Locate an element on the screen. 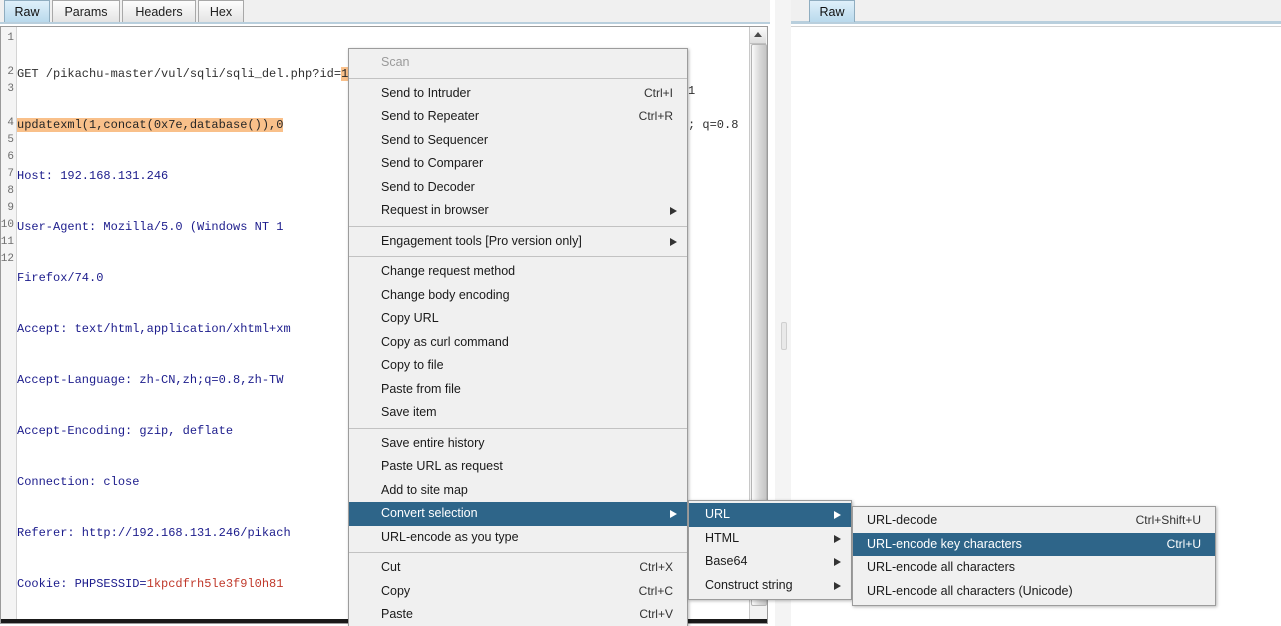 The height and width of the screenshot is (626, 1281). menu-item-convert-selection: Convert selection is located at coordinates (518, 514).